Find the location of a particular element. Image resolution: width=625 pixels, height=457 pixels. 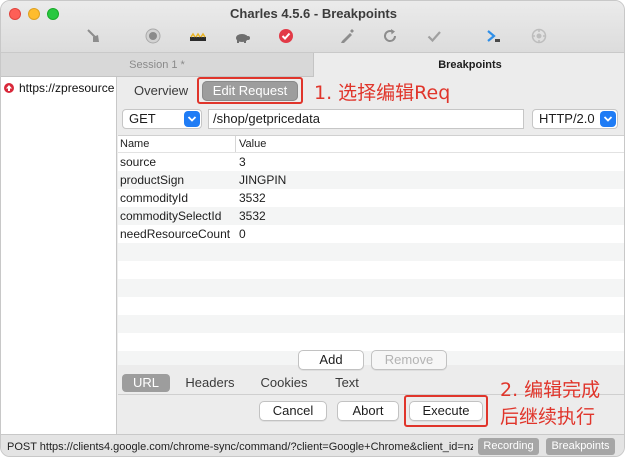

upload-arrow-icon is located at coordinates (9, 88).